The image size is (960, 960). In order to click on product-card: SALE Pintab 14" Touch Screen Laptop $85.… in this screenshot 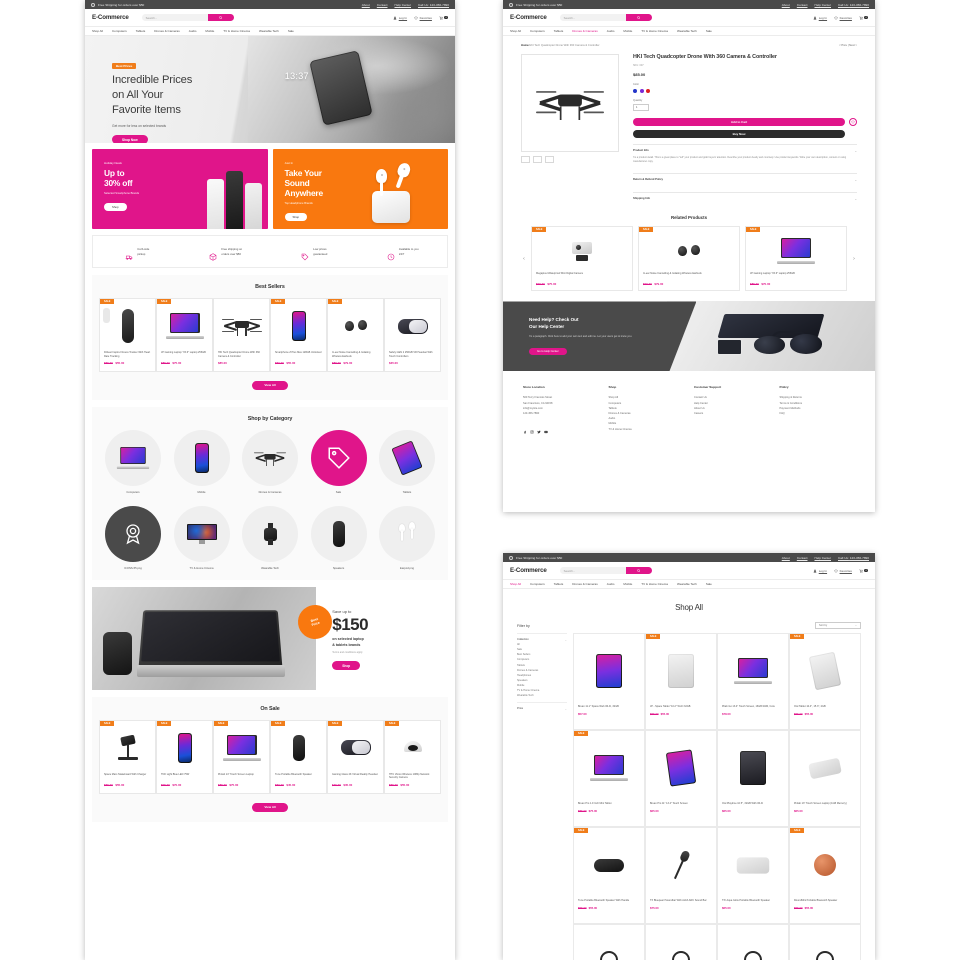, I will do `click(241, 756)`.